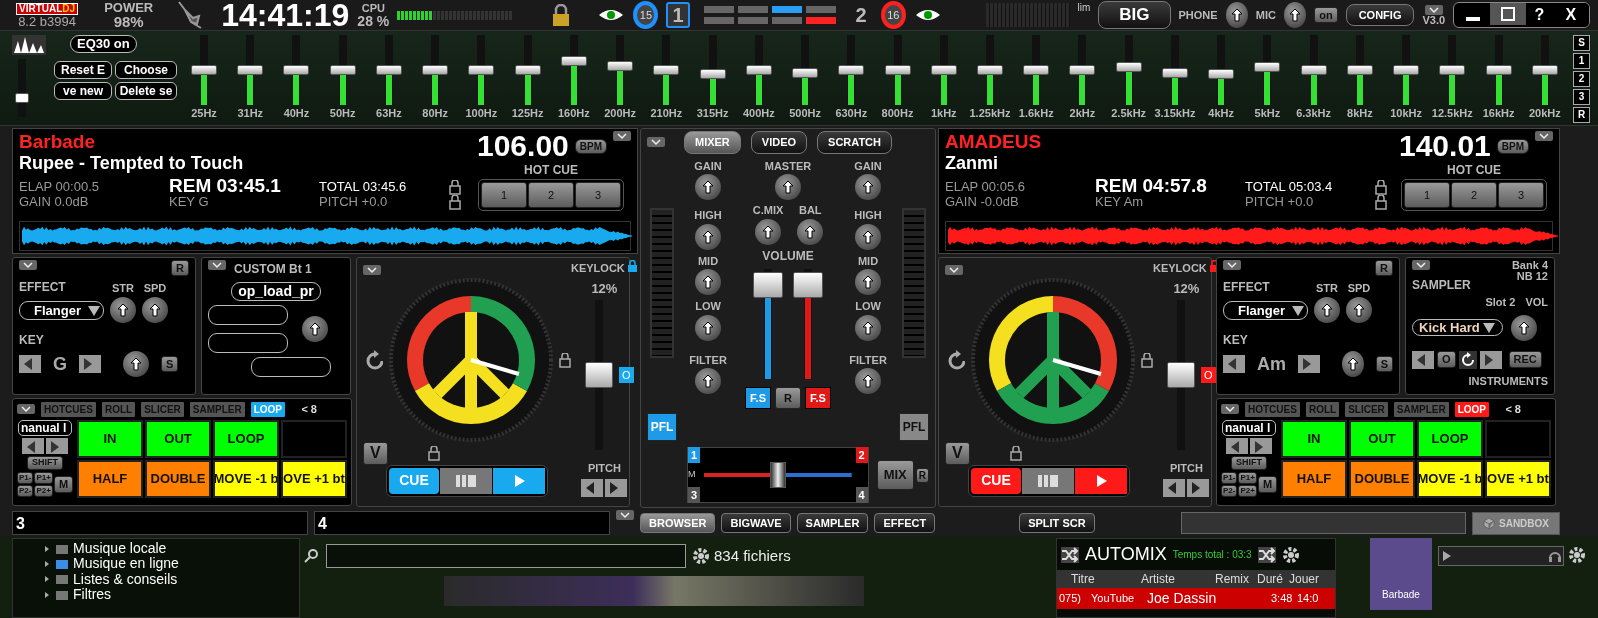 Image resolution: width=1598 pixels, height=618 pixels. I want to click on folder-item: Musique locale, so click(120, 549).